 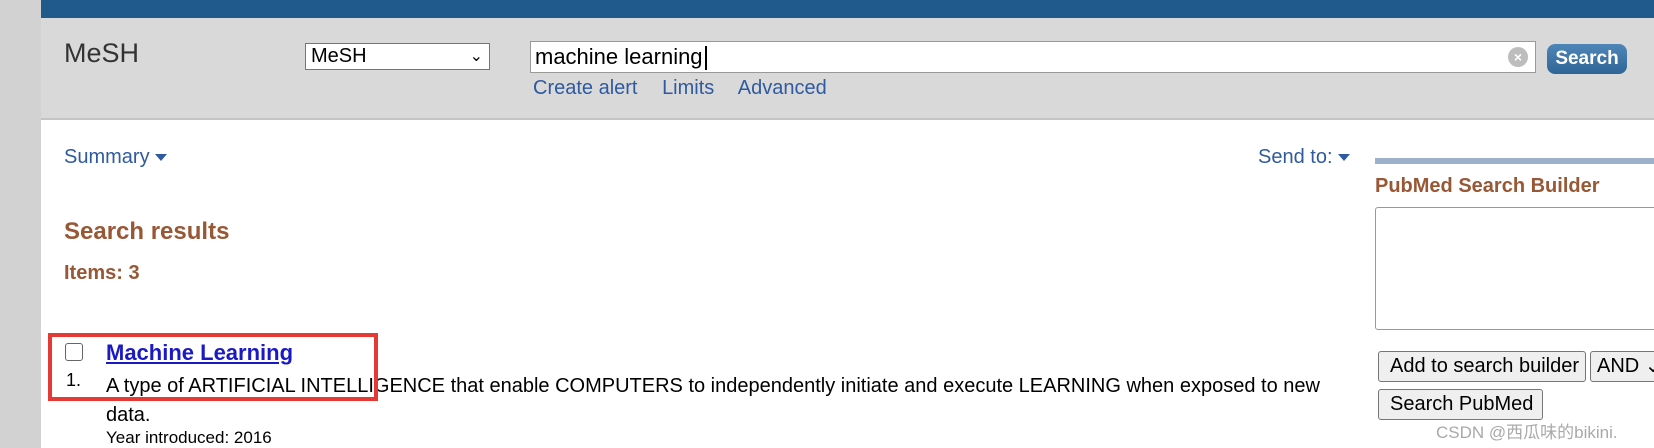 I want to click on results-heading: Search results, so click(x=147, y=231).